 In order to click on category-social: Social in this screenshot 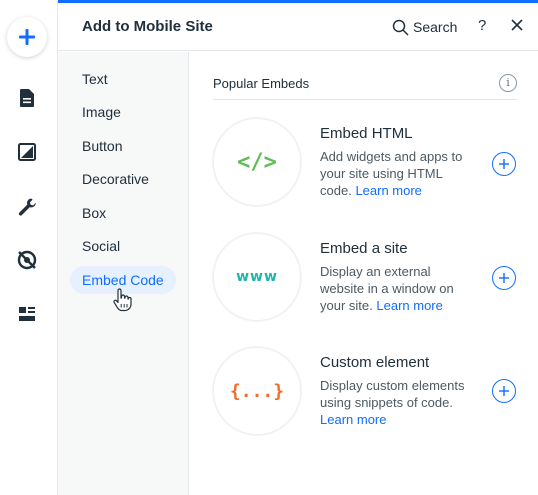, I will do `click(123, 246)`.